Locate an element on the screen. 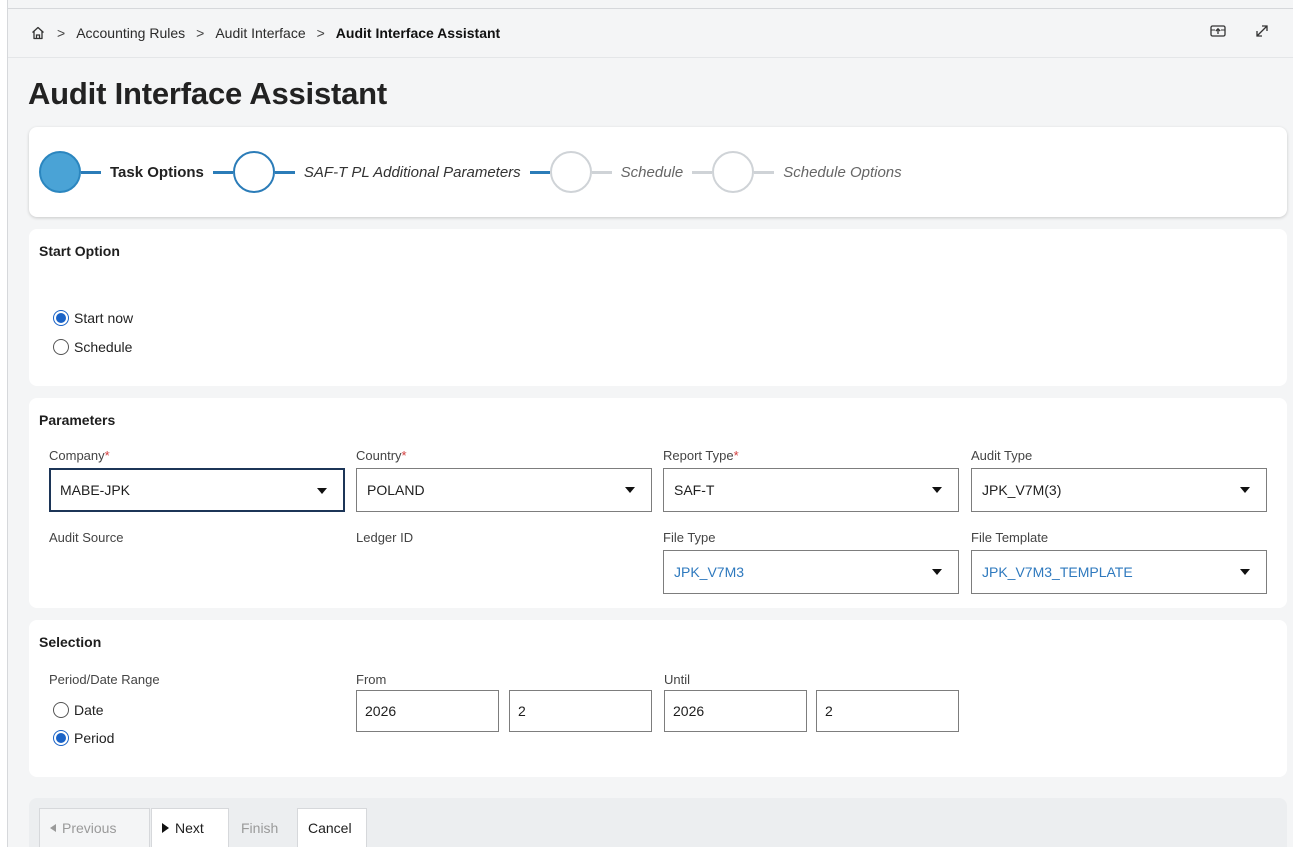 This screenshot has width=1293, height=847. company-label: Company* is located at coordinates (79, 455).